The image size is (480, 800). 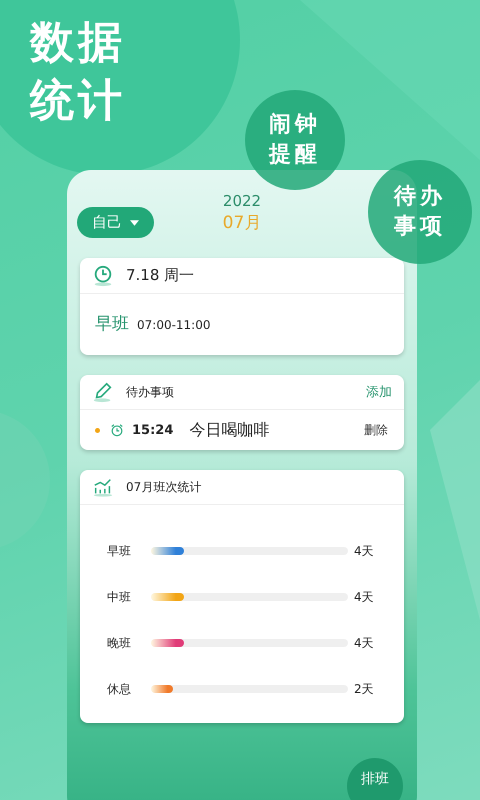 What do you see at coordinates (242, 223) in the screenshot?
I see `month-label: 07月` at bounding box center [242, 223].